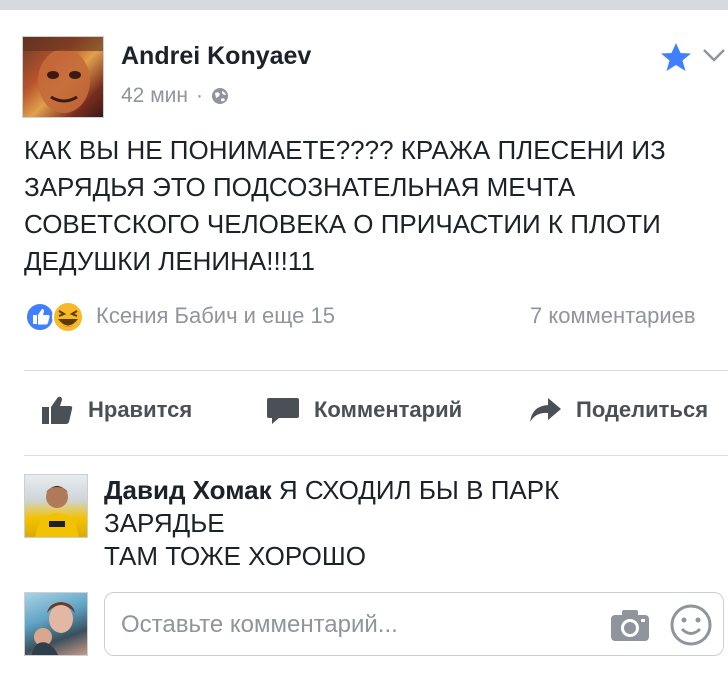  I want to click on top-strip, so click(364, 5).